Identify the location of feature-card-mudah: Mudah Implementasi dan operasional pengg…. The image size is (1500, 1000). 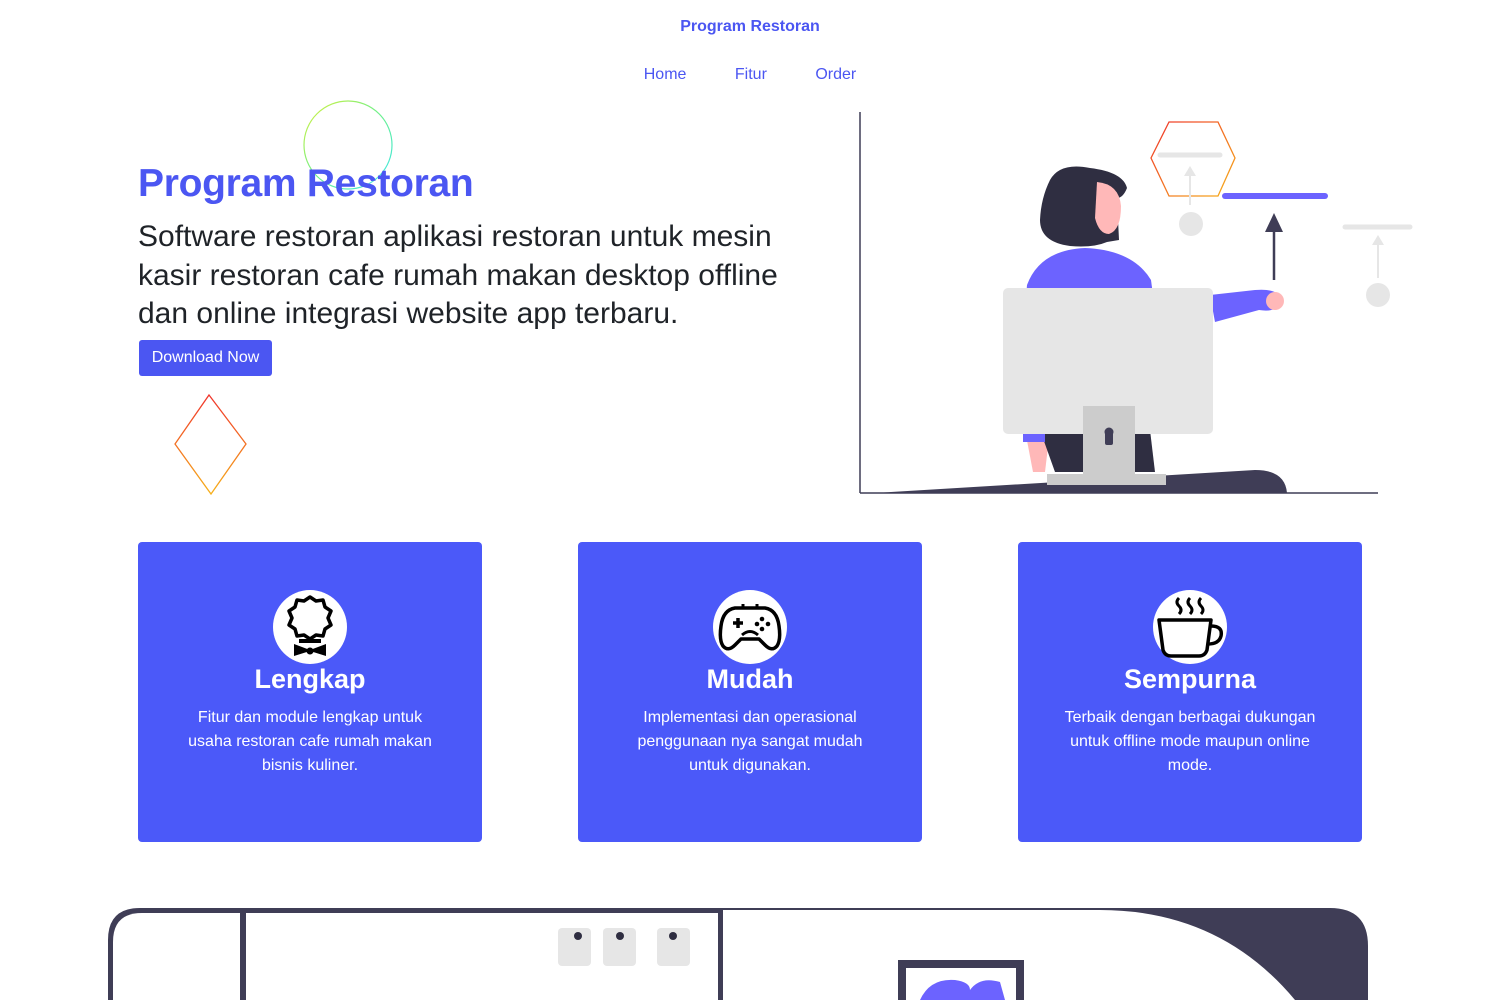
(750, 692).